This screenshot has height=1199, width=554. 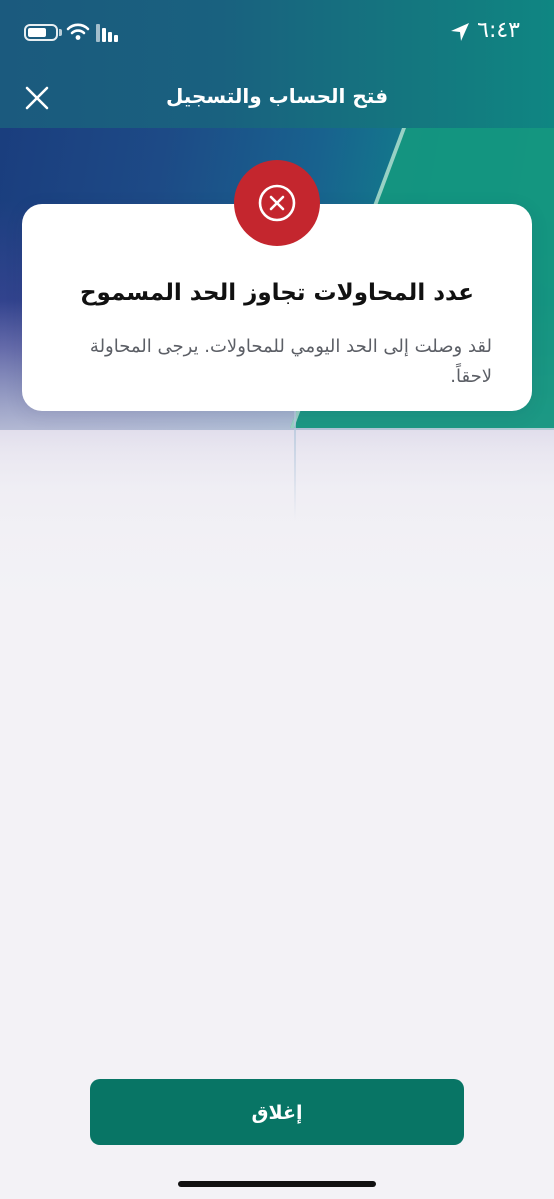 I want to click on close-button: إغلاق, so click(x=277, y=1112).